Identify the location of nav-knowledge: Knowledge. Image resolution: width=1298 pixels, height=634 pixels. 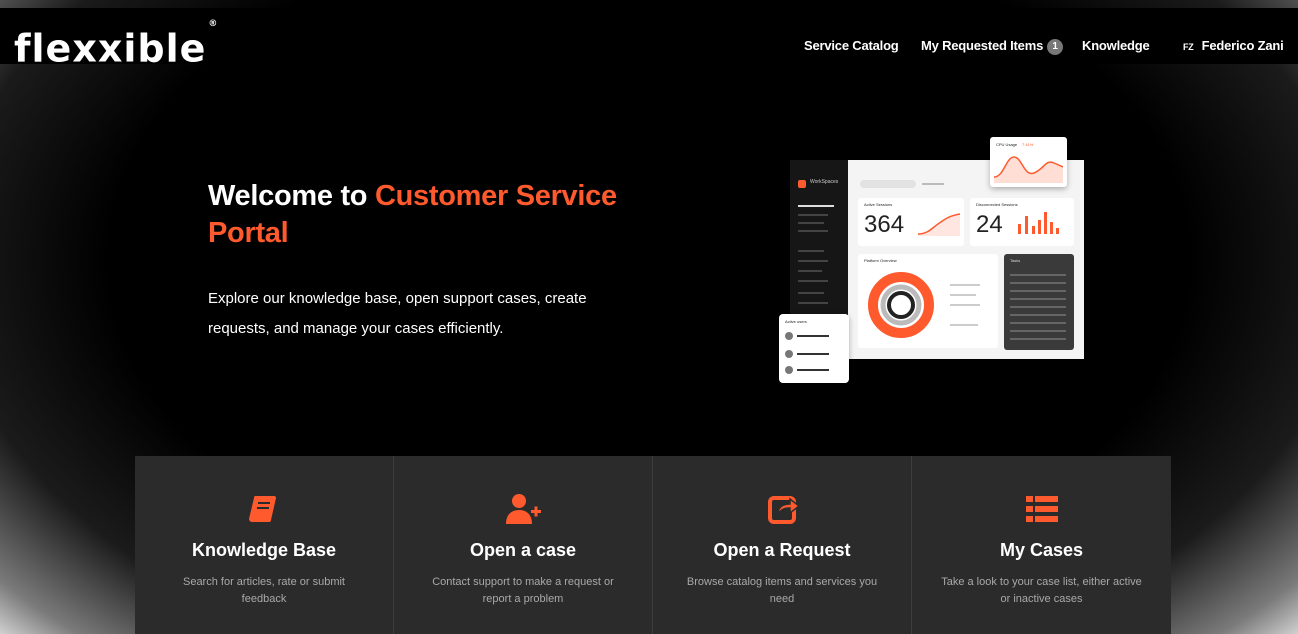
(1116, 45).